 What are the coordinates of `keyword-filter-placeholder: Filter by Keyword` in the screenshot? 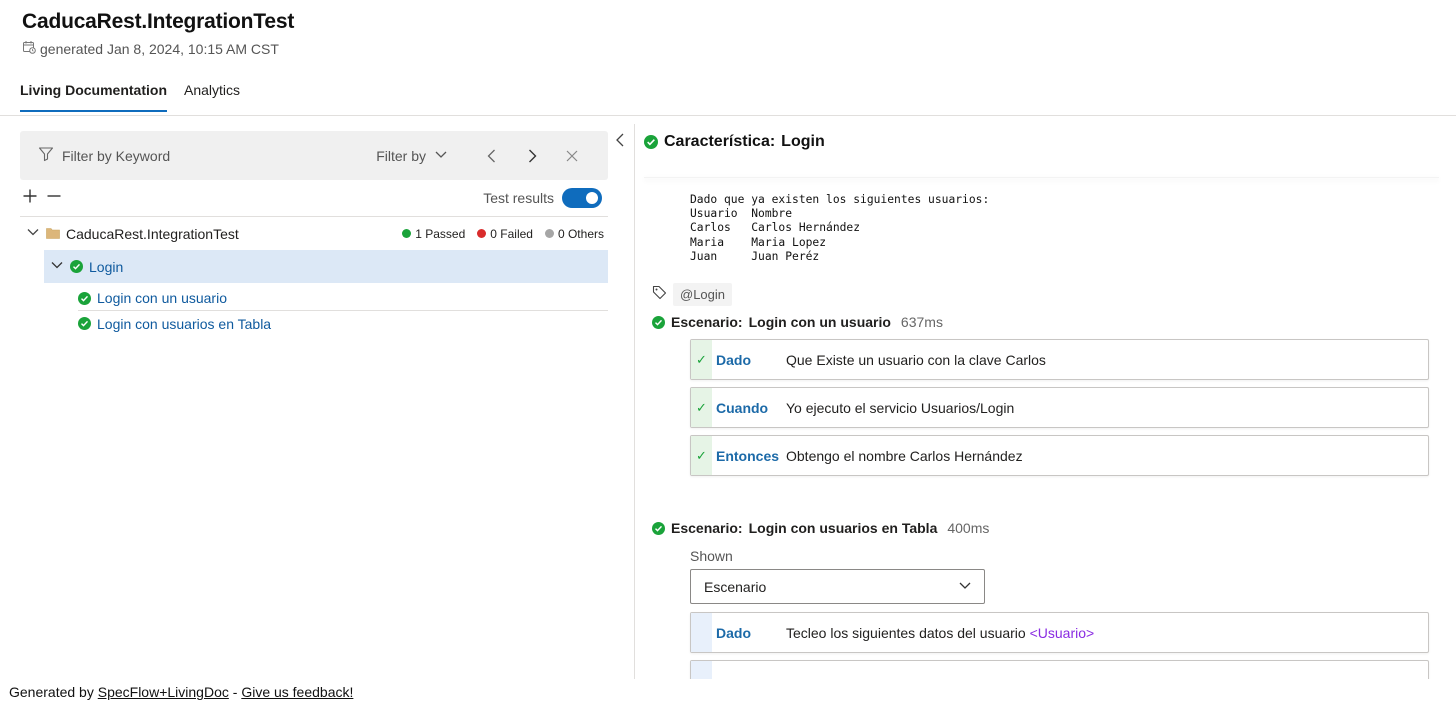 It's located at (116, 155).